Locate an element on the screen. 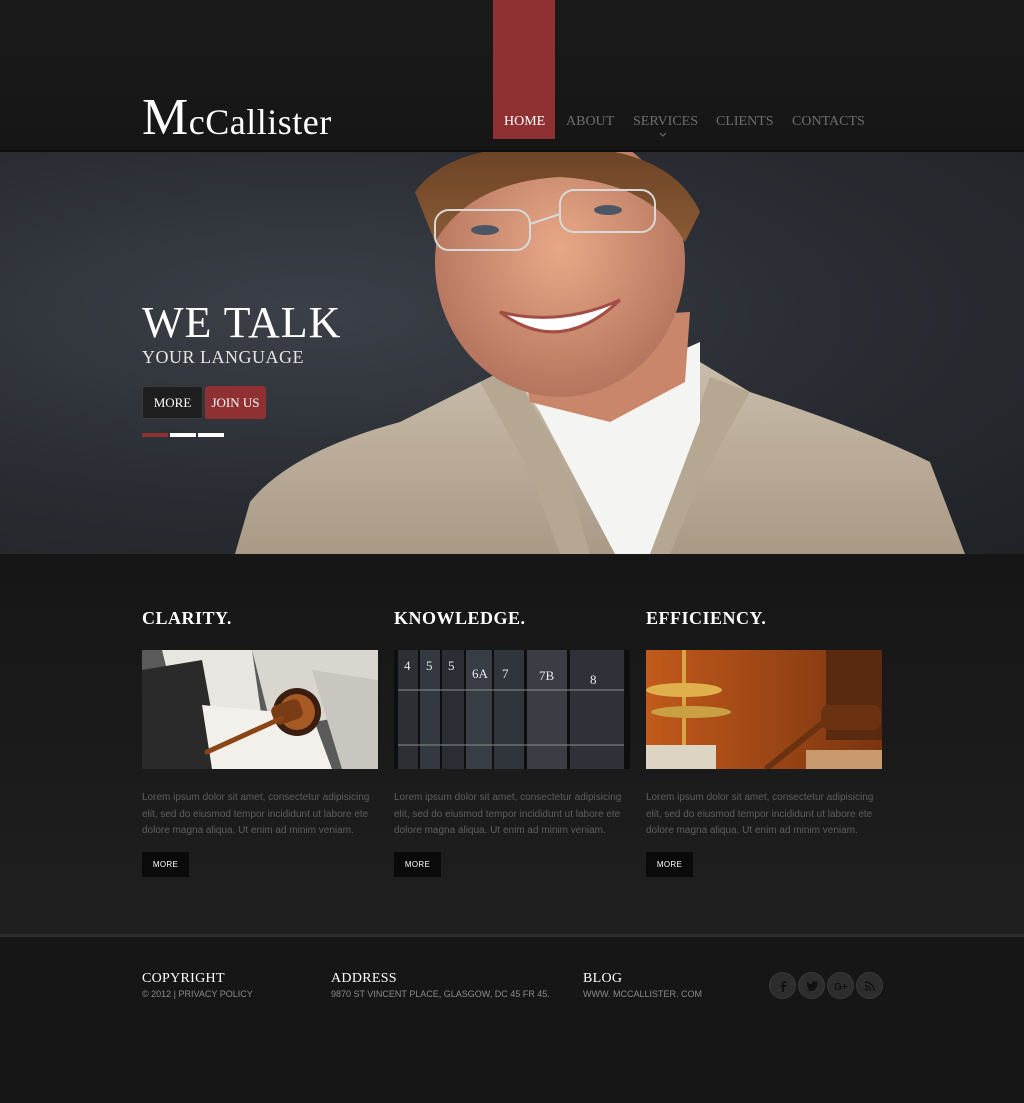 The image size is (1024, 1103). feature-title: EFFICIENCY. is located at coordinates (706, 618).